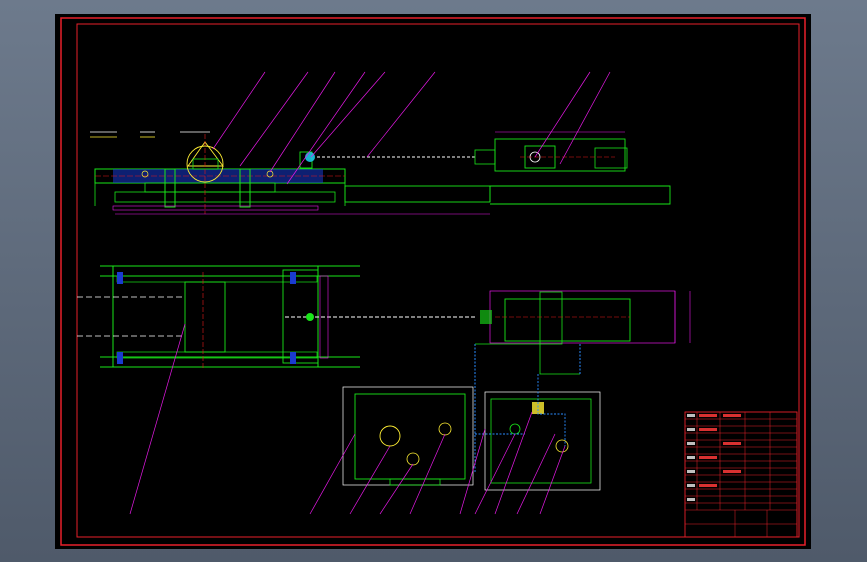 The height and width of the screenshot is (562, 867). I want to click on hydraulic-station, so click(471, 417).